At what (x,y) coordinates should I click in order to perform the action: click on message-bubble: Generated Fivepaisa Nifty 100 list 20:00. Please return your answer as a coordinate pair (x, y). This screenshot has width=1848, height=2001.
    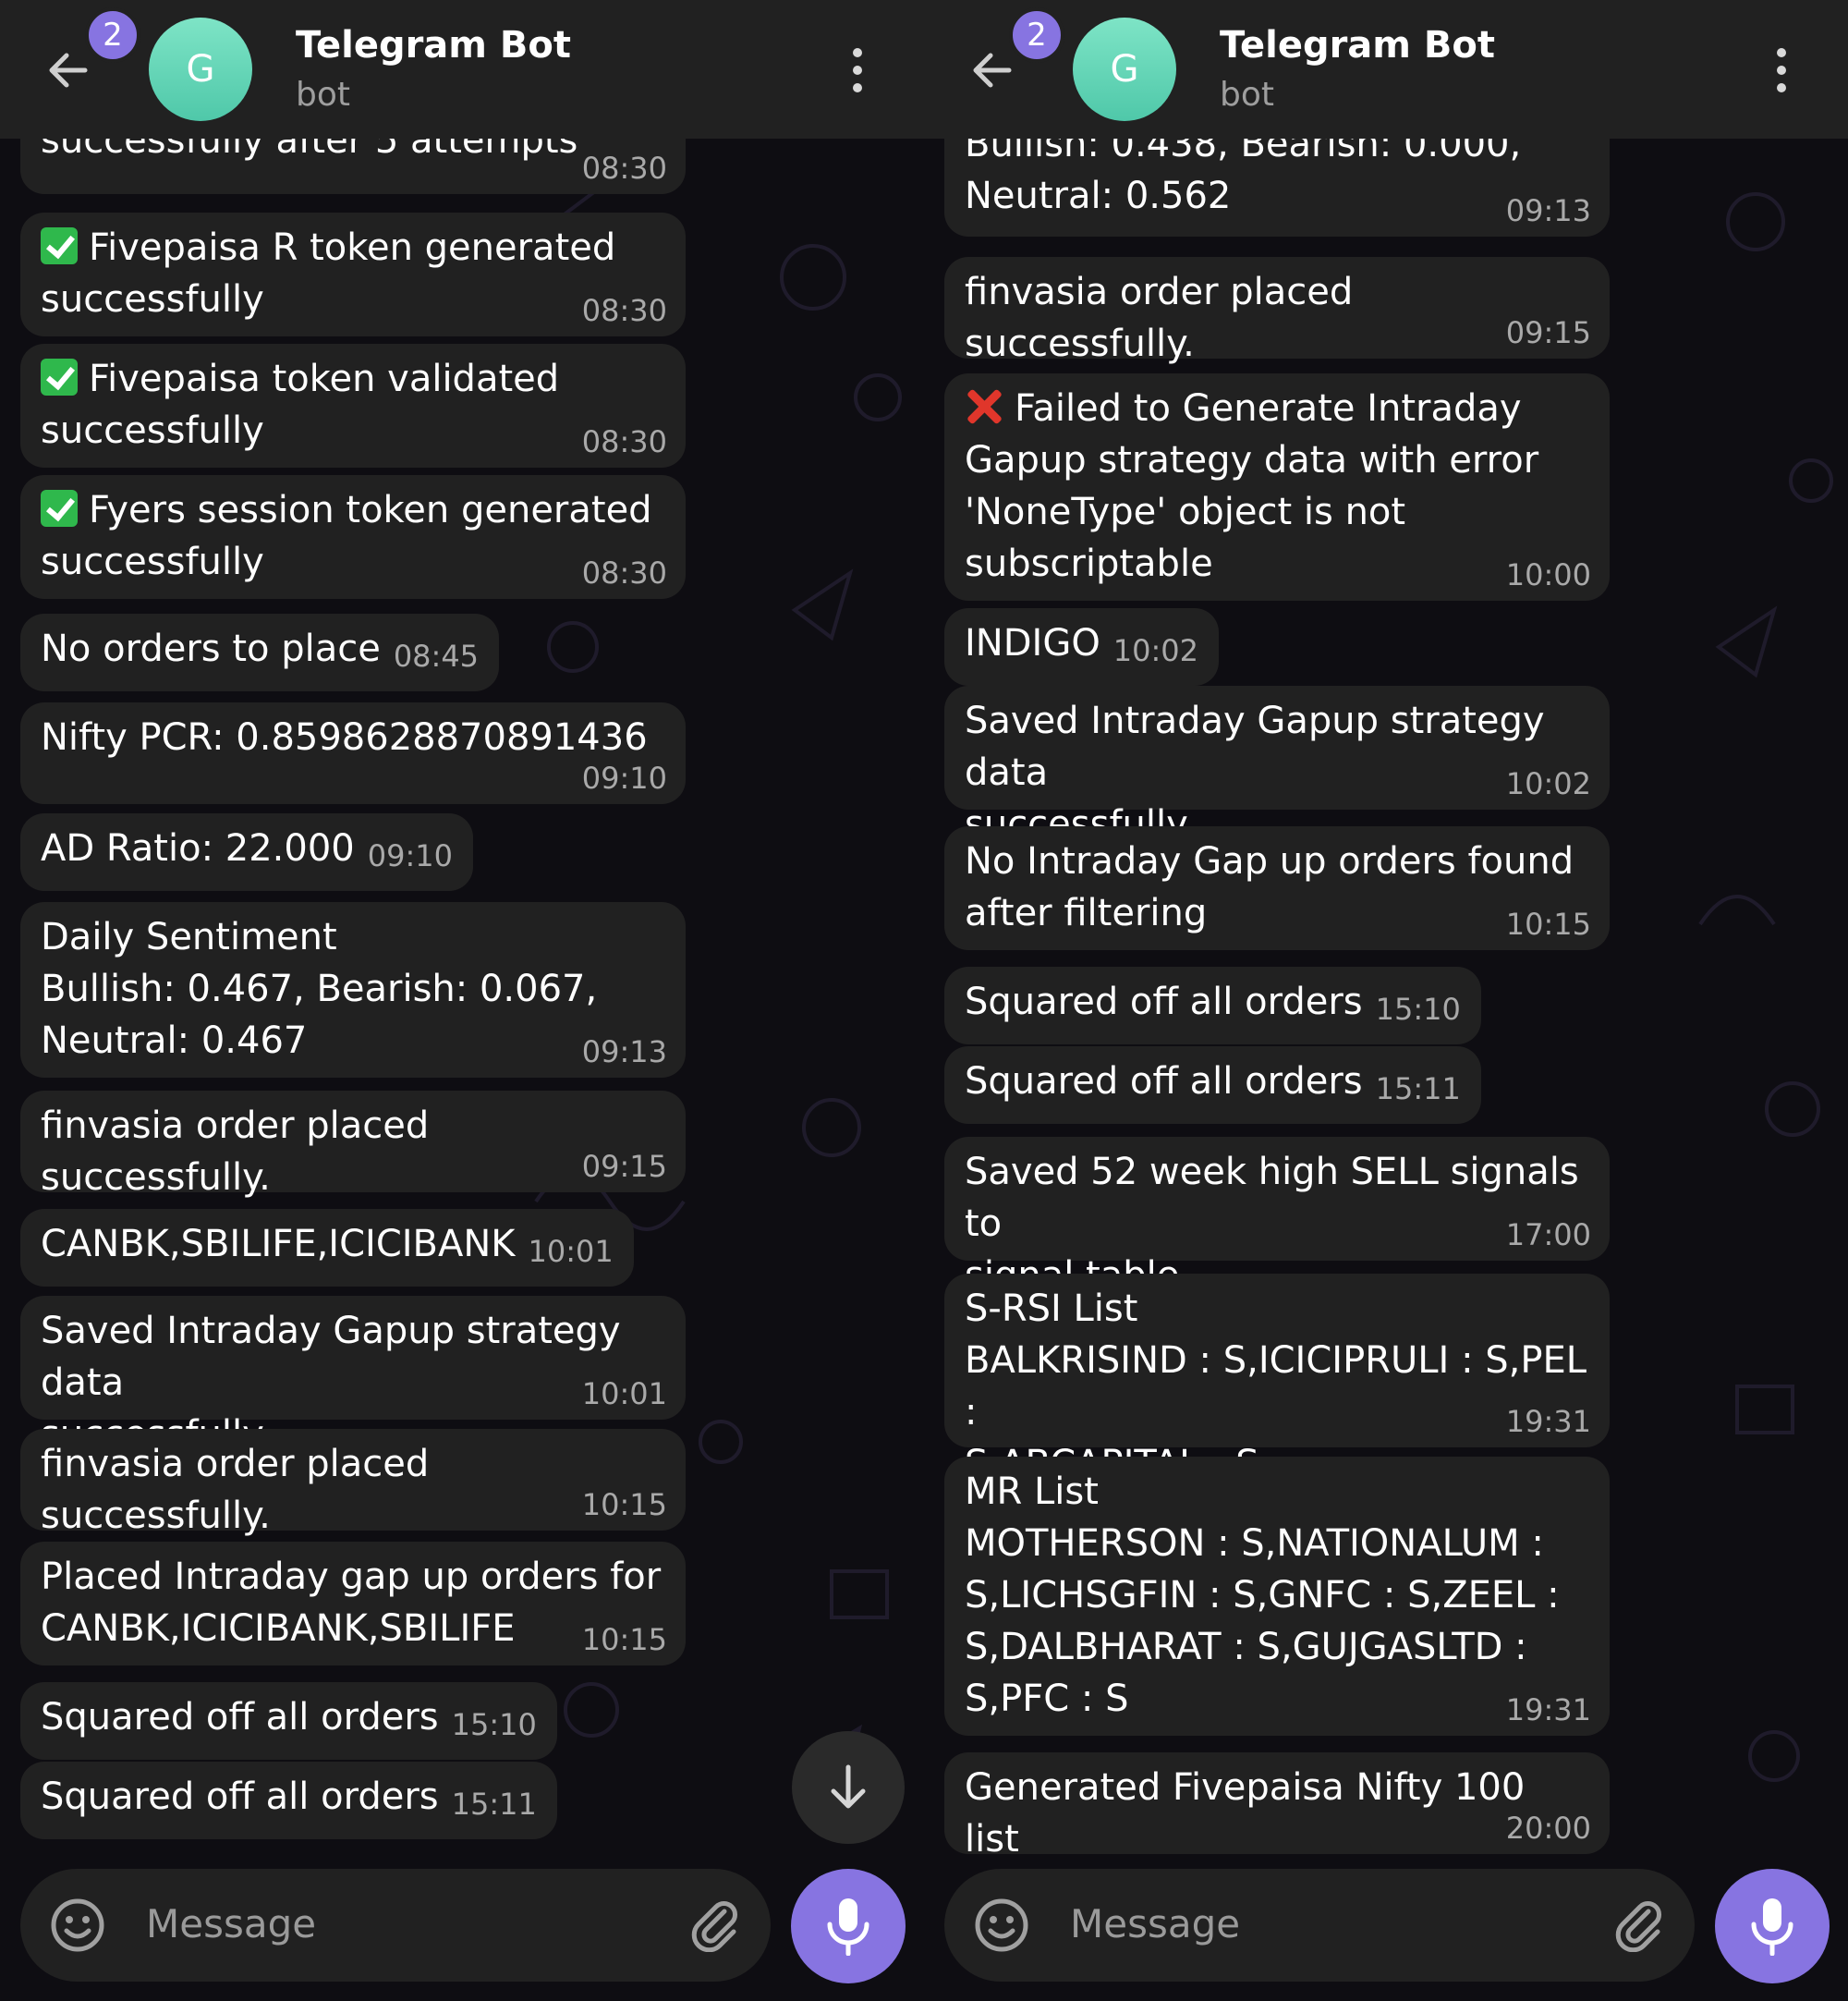
    Looking at the image, I should click on (1277, 1805).